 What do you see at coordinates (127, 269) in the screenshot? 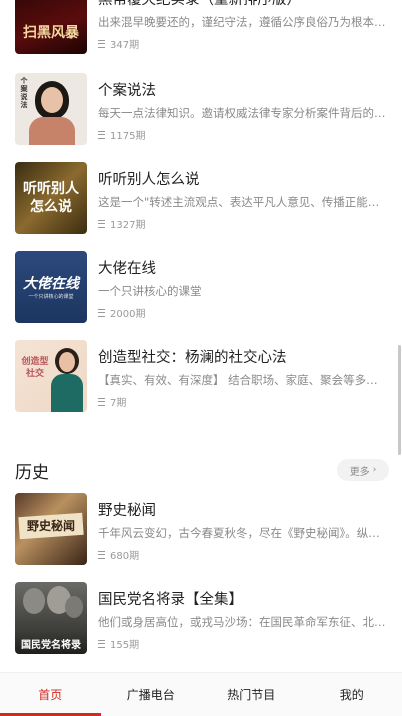
I see `program-title: 大佬在线` at bounding box center [127, 269].